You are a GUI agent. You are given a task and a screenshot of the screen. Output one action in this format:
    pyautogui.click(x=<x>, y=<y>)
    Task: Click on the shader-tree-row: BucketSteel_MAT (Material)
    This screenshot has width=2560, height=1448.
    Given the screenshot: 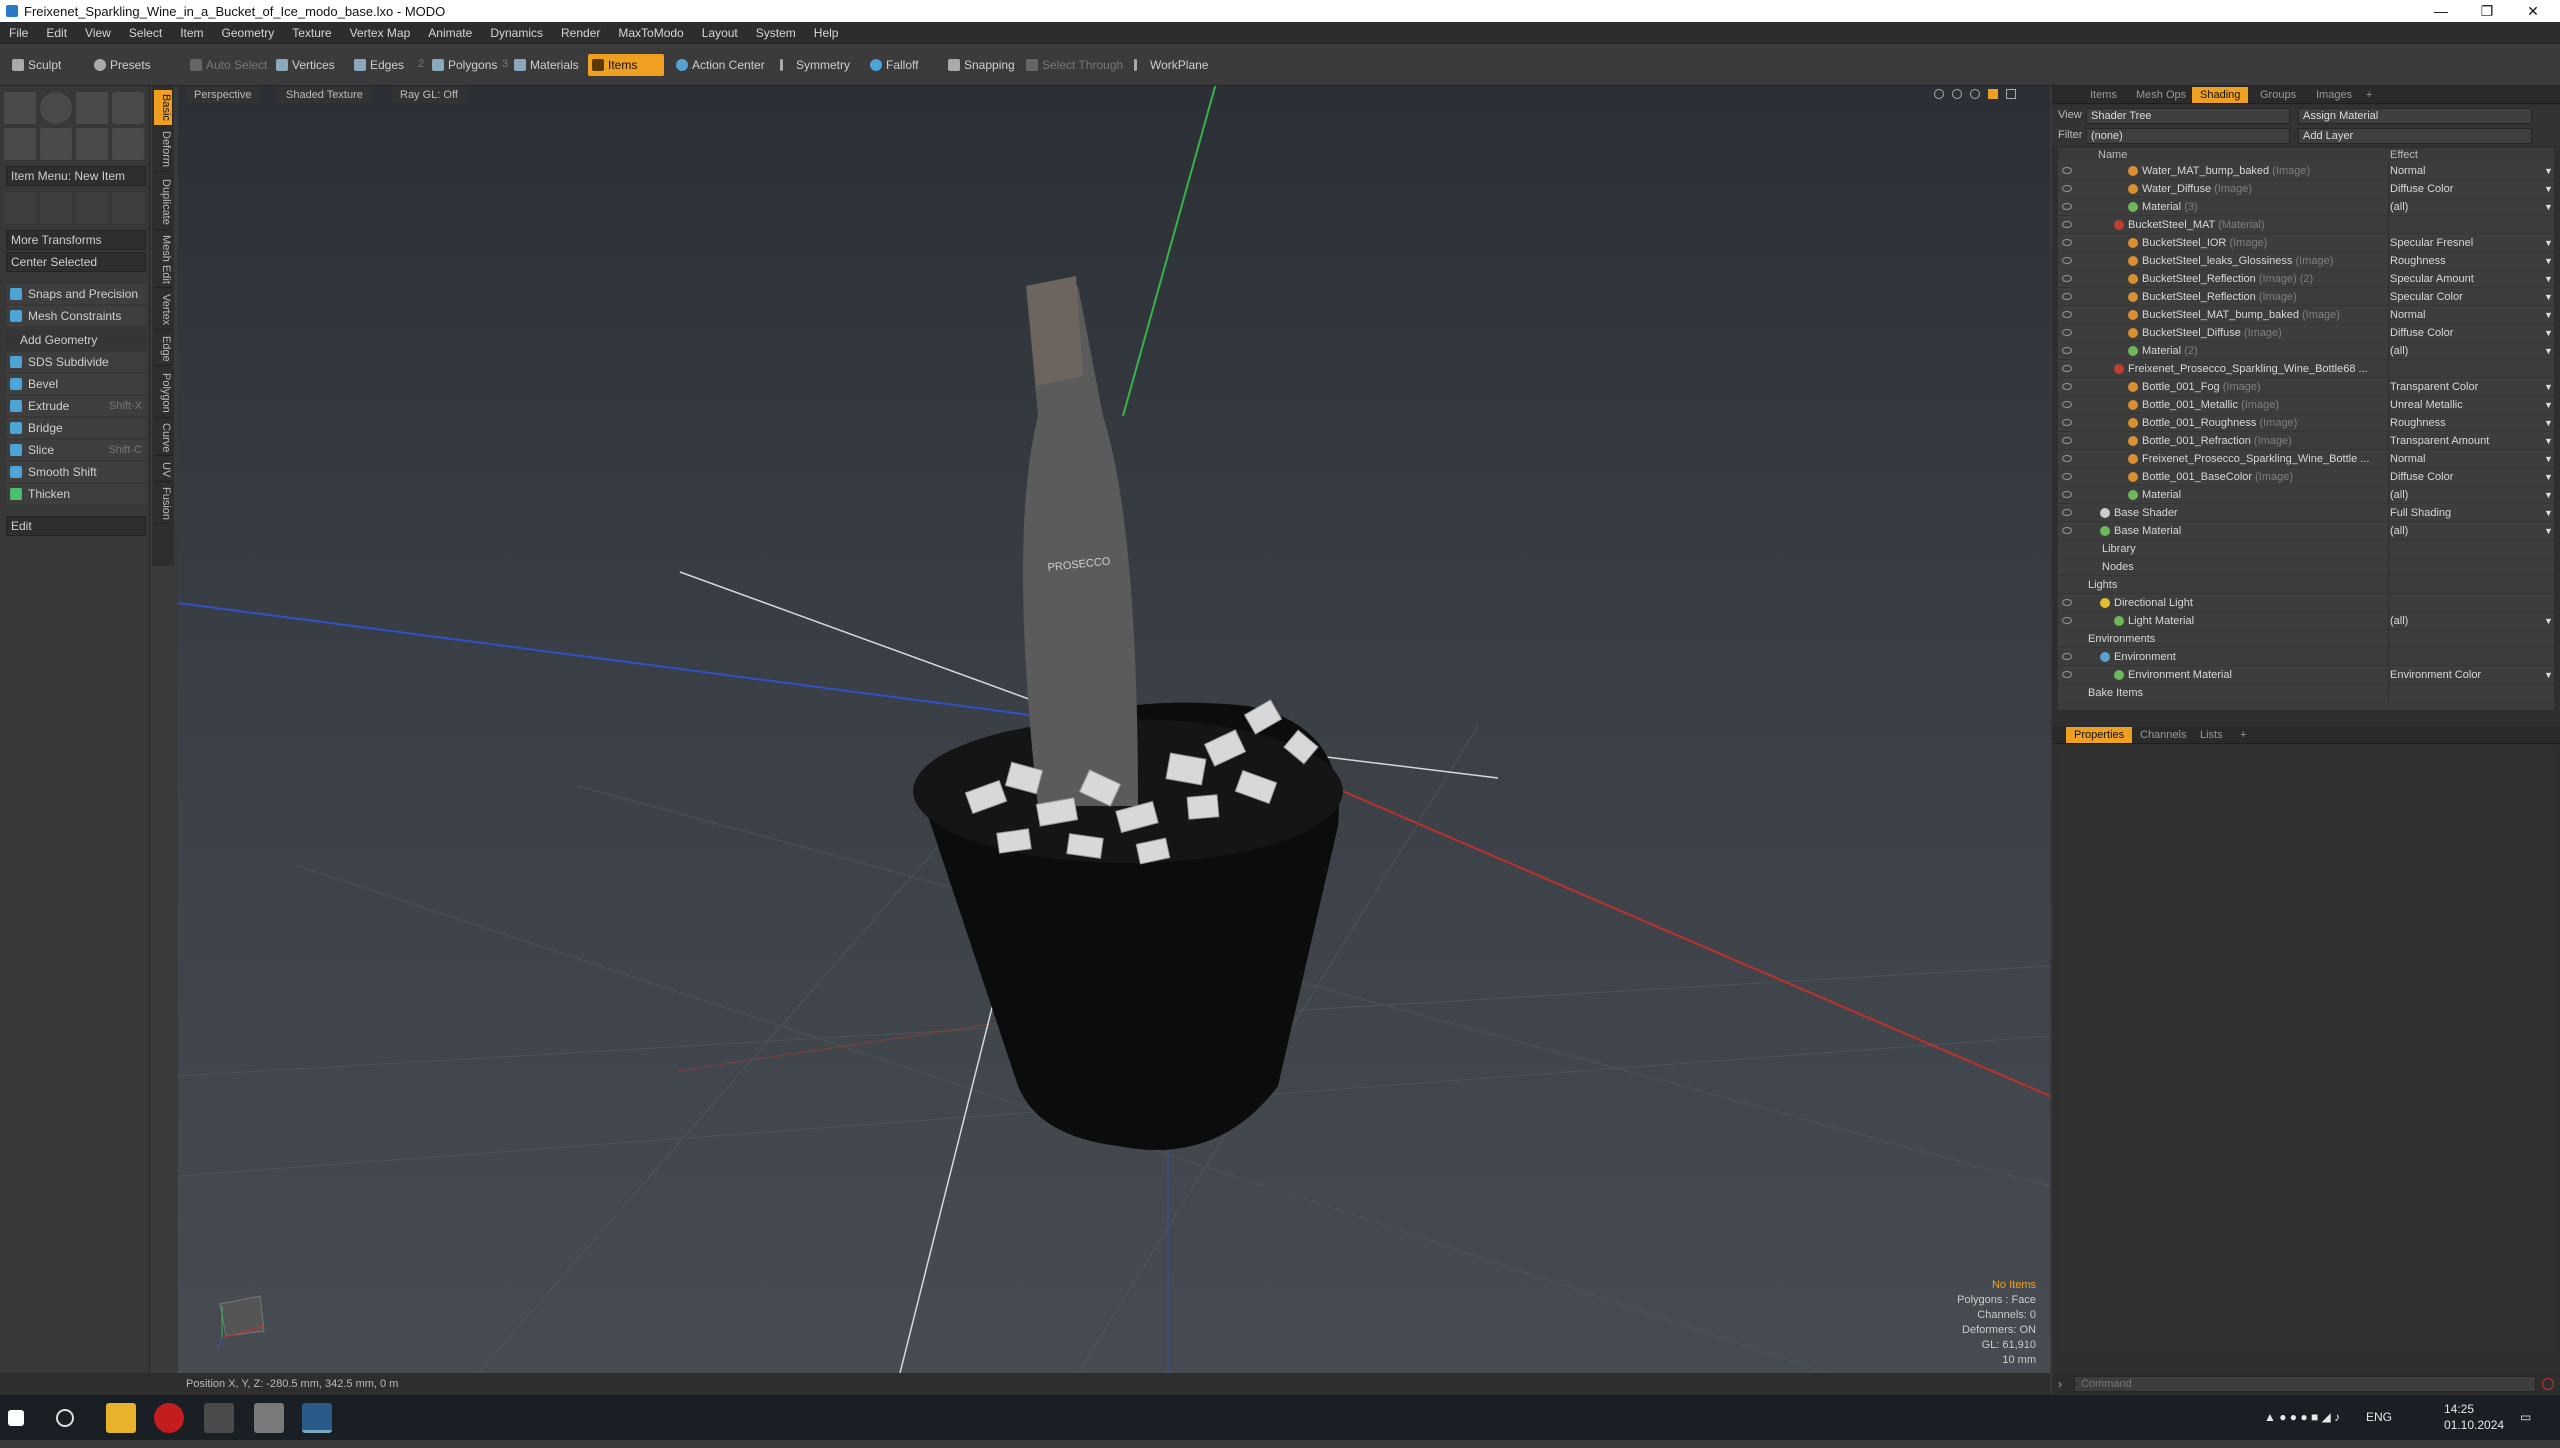 What is the action you would take?
    pyautogui.click(x=2306, y=225)
    